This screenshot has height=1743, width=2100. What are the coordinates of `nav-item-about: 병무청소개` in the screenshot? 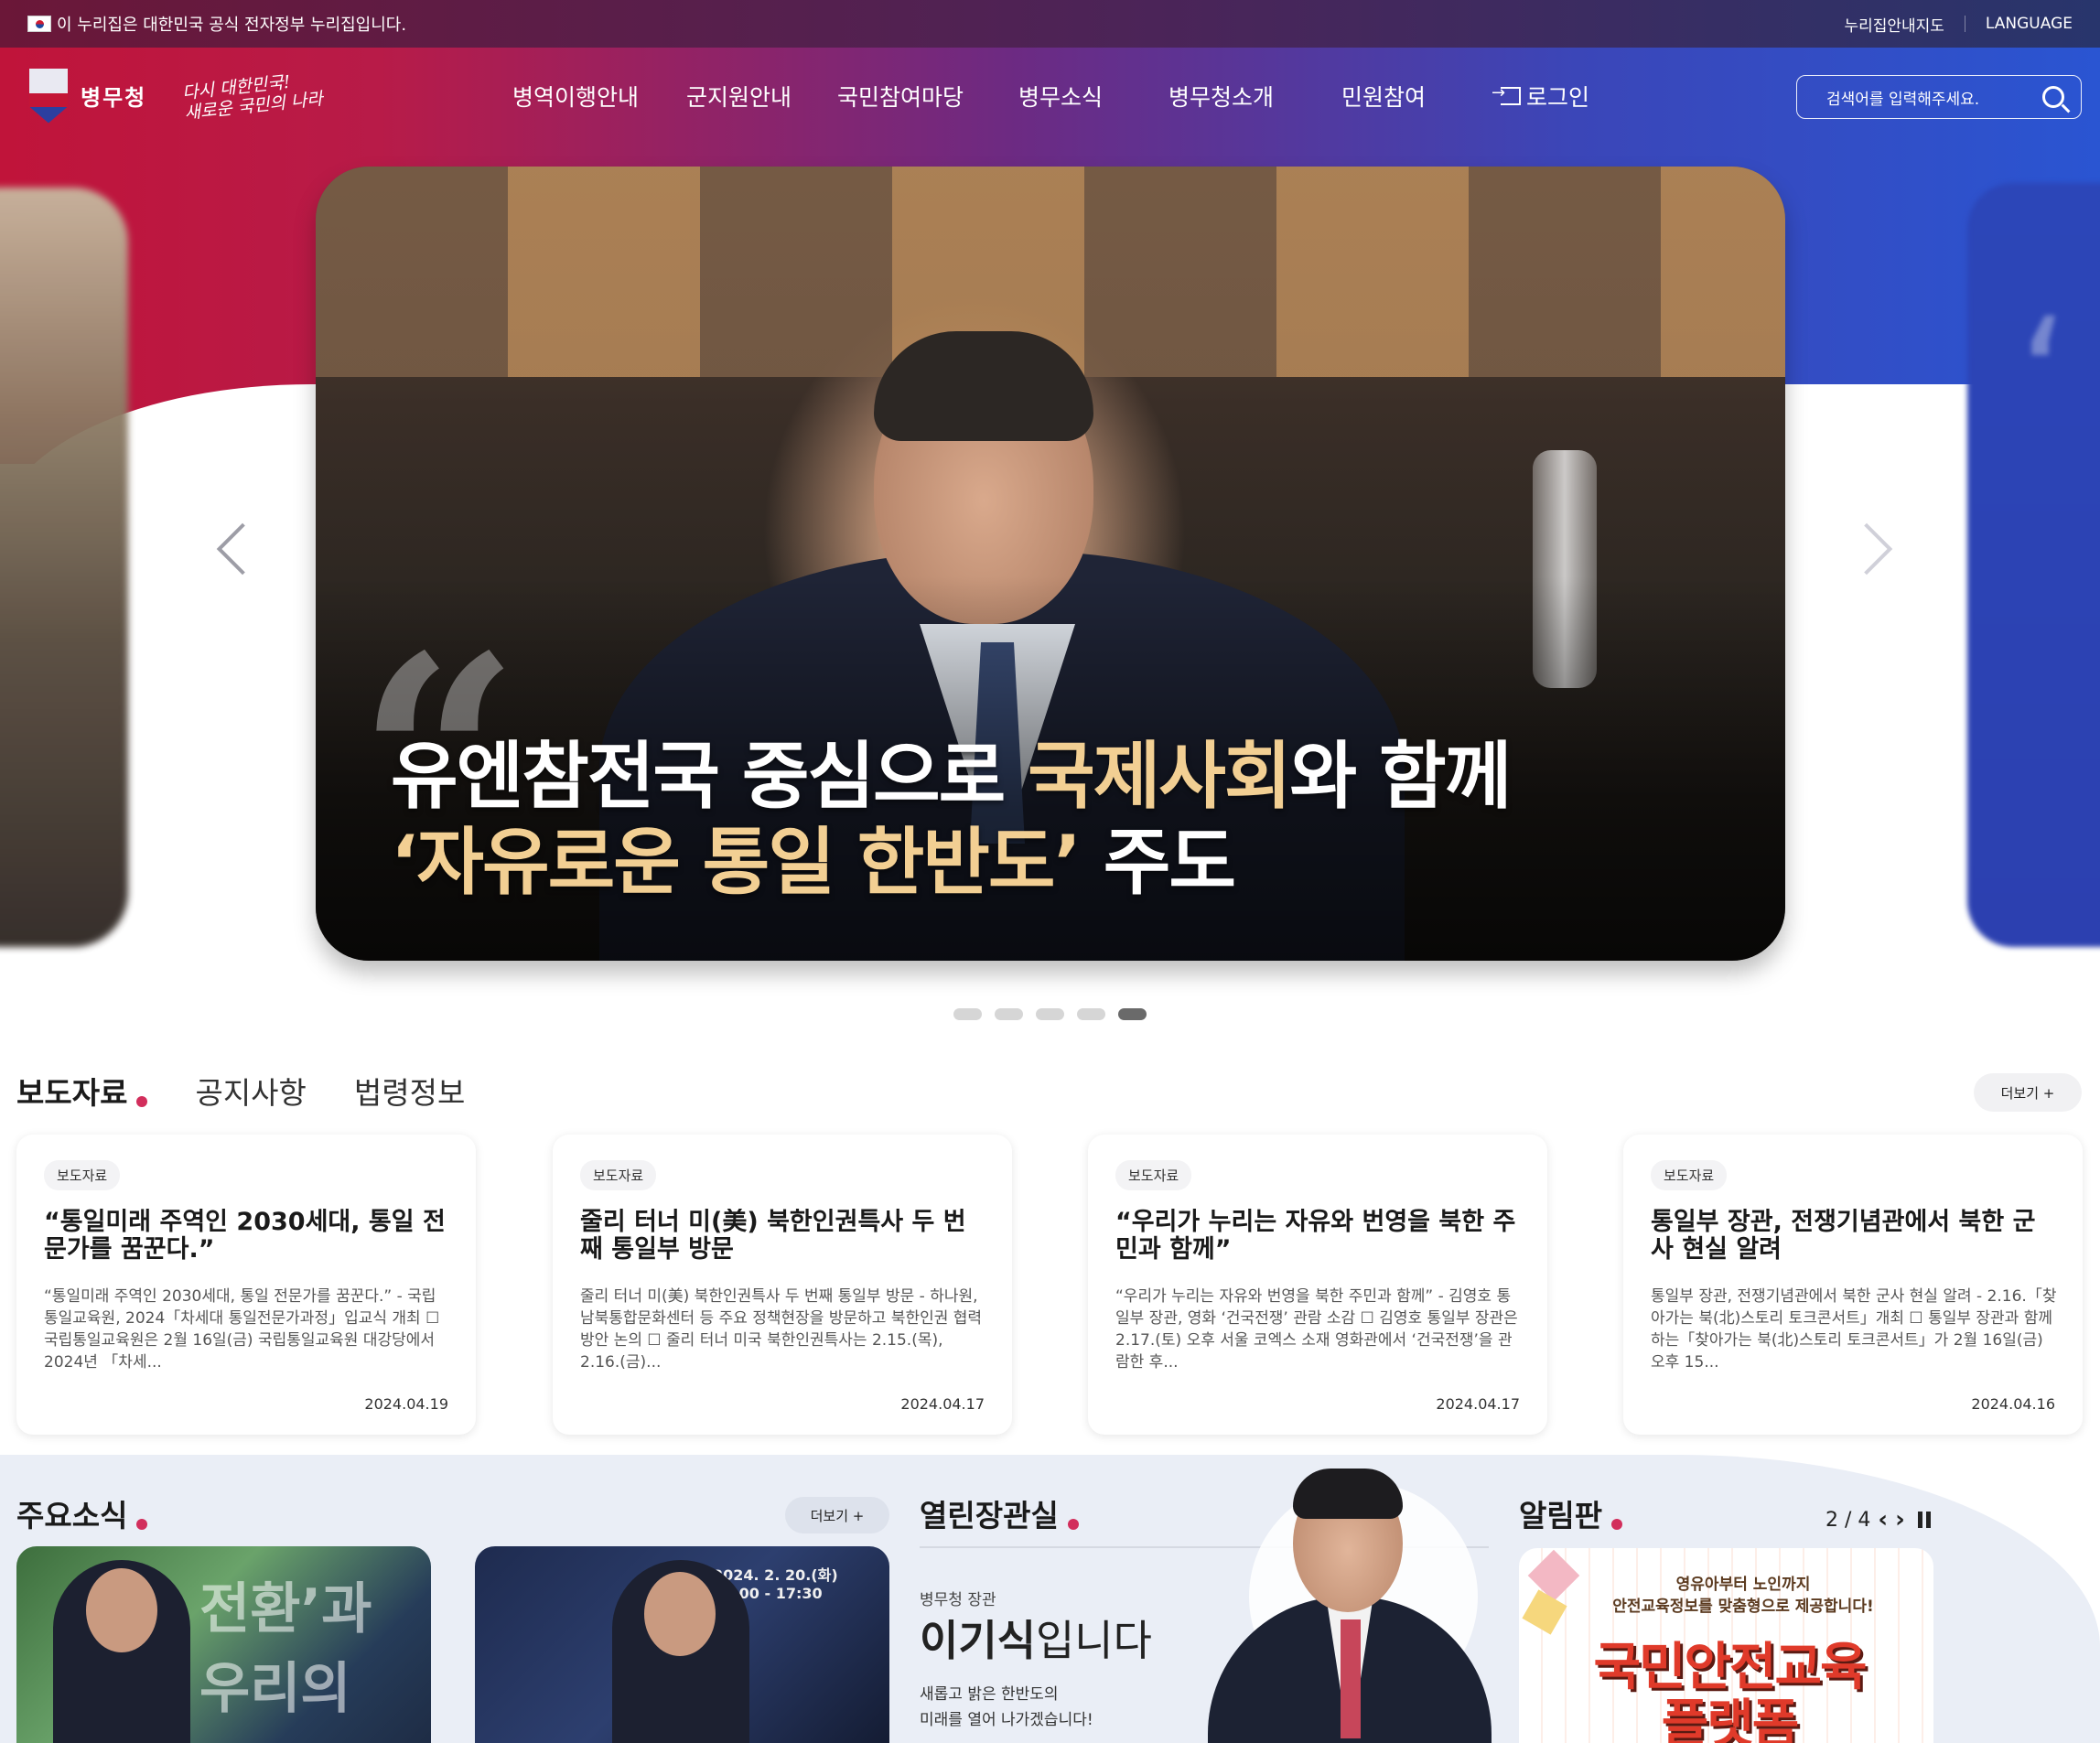 It's located at (1221, 96).